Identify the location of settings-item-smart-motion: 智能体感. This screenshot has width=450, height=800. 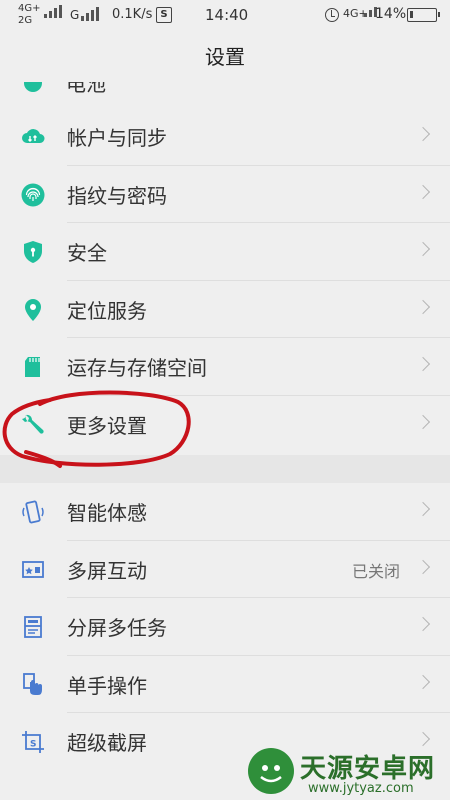
(225, 512).